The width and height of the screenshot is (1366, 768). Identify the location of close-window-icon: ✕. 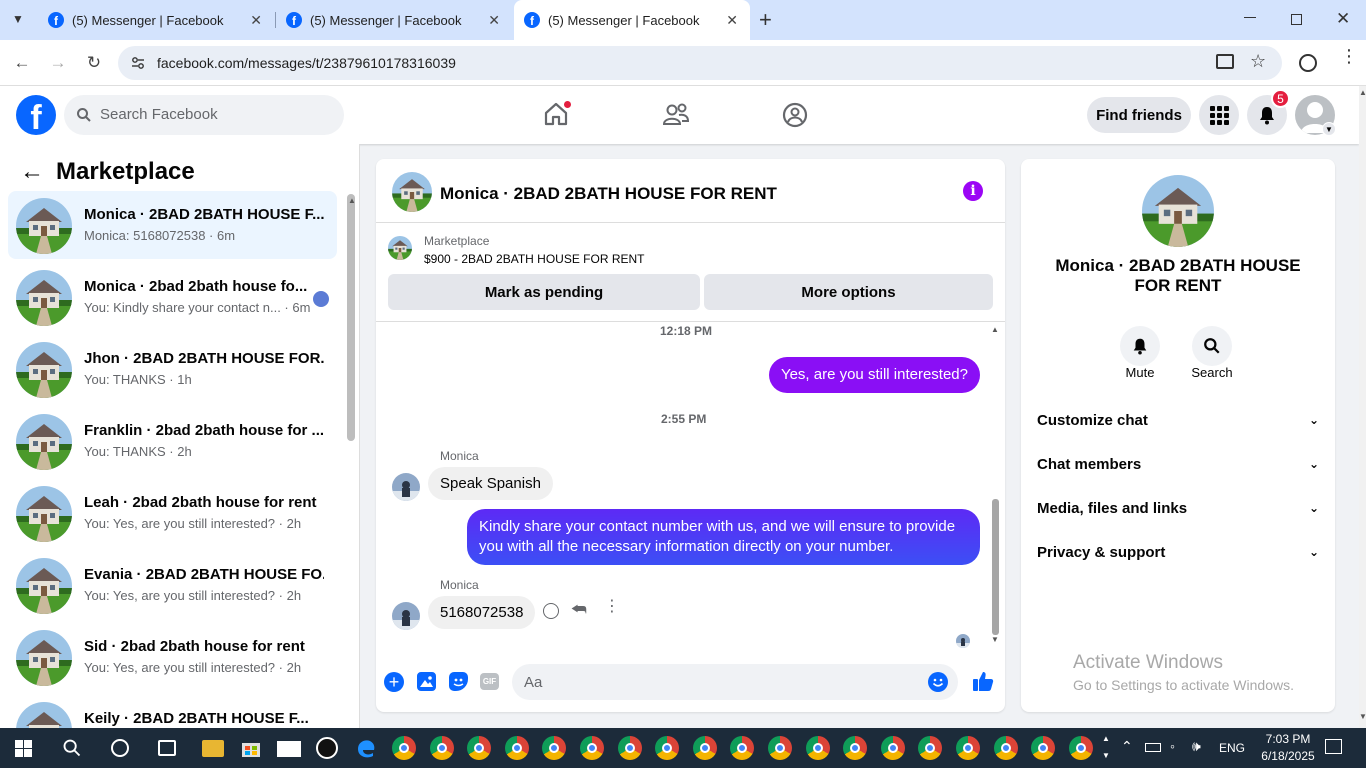
(1343, 19).